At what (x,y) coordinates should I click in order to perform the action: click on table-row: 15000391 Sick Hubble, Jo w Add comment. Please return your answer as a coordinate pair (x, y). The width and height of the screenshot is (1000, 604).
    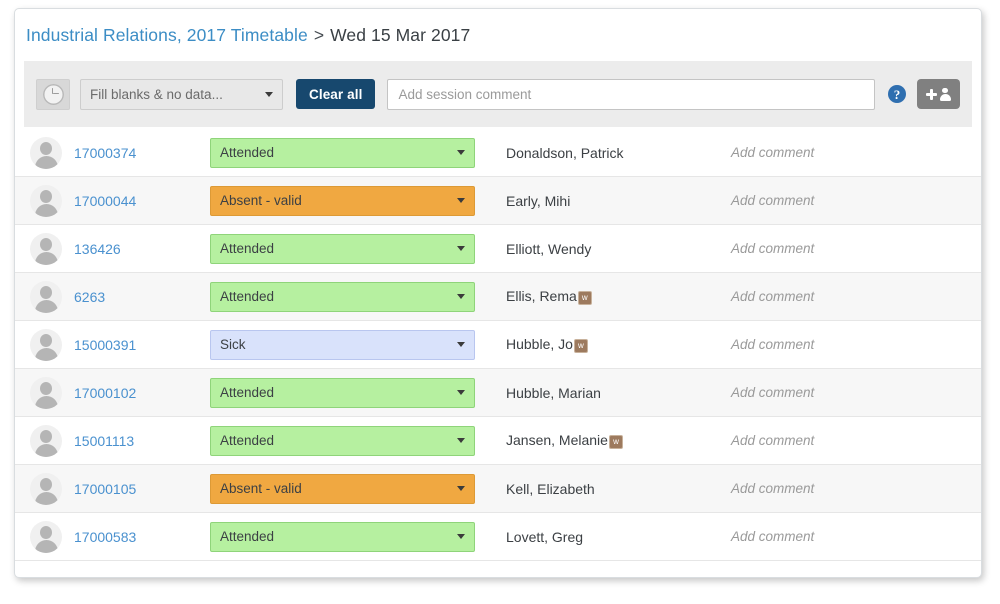
    Looking at the image, I should click on (498, 345).